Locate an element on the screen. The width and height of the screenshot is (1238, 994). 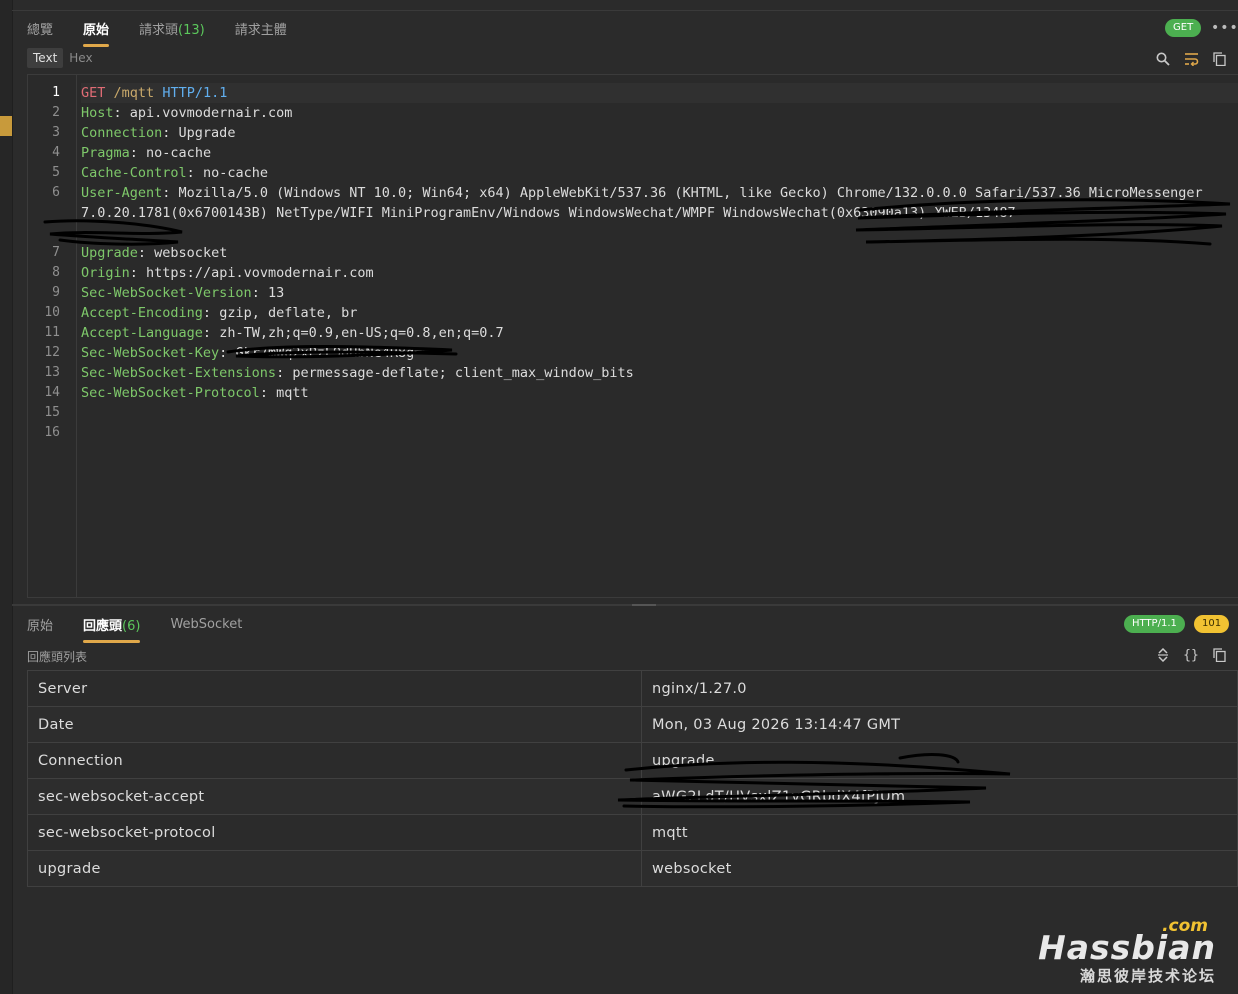
line-number: 1 is located at coordinates (56, 92).